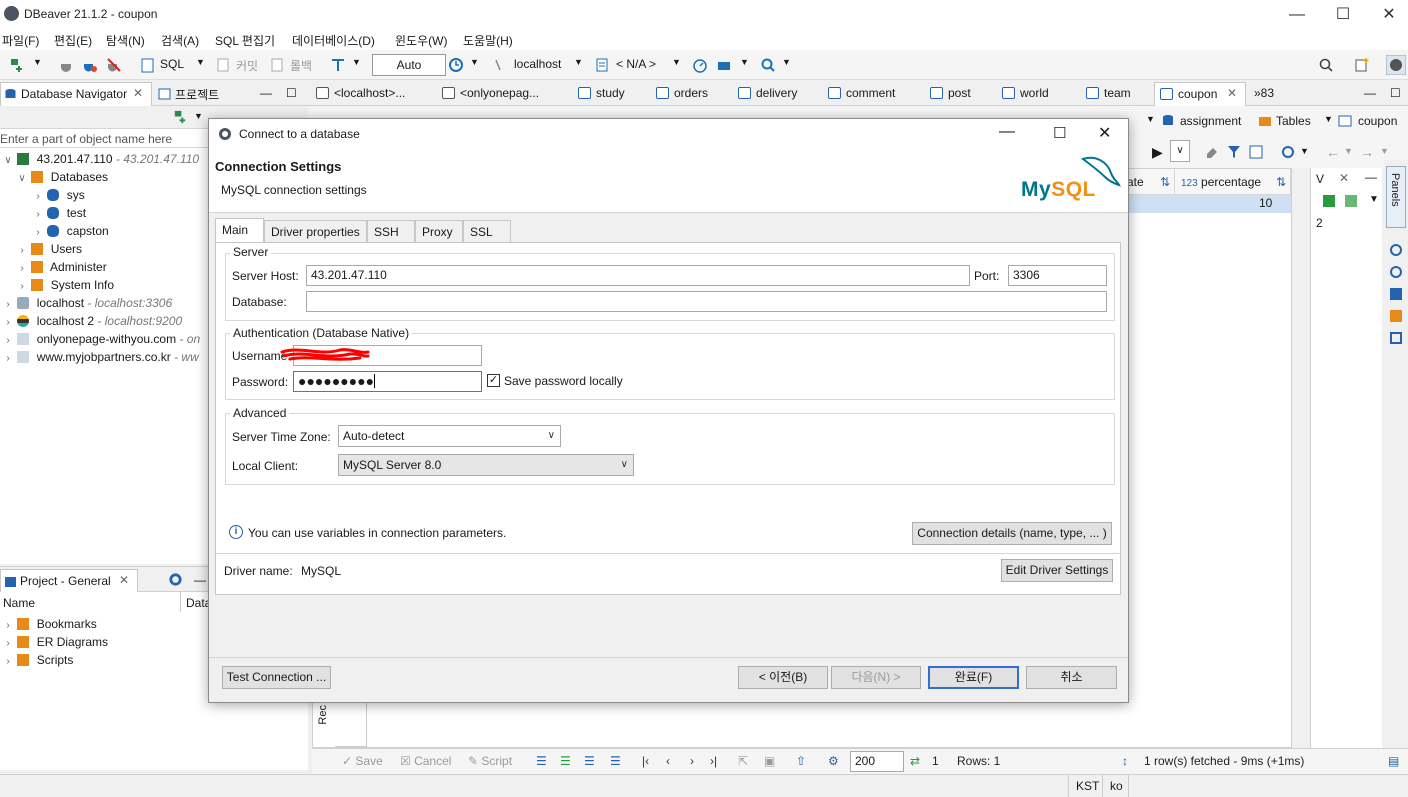 This screenshot has height=797, width=1408. I want to click on menu-search: 검색(A), so click(180, 40).